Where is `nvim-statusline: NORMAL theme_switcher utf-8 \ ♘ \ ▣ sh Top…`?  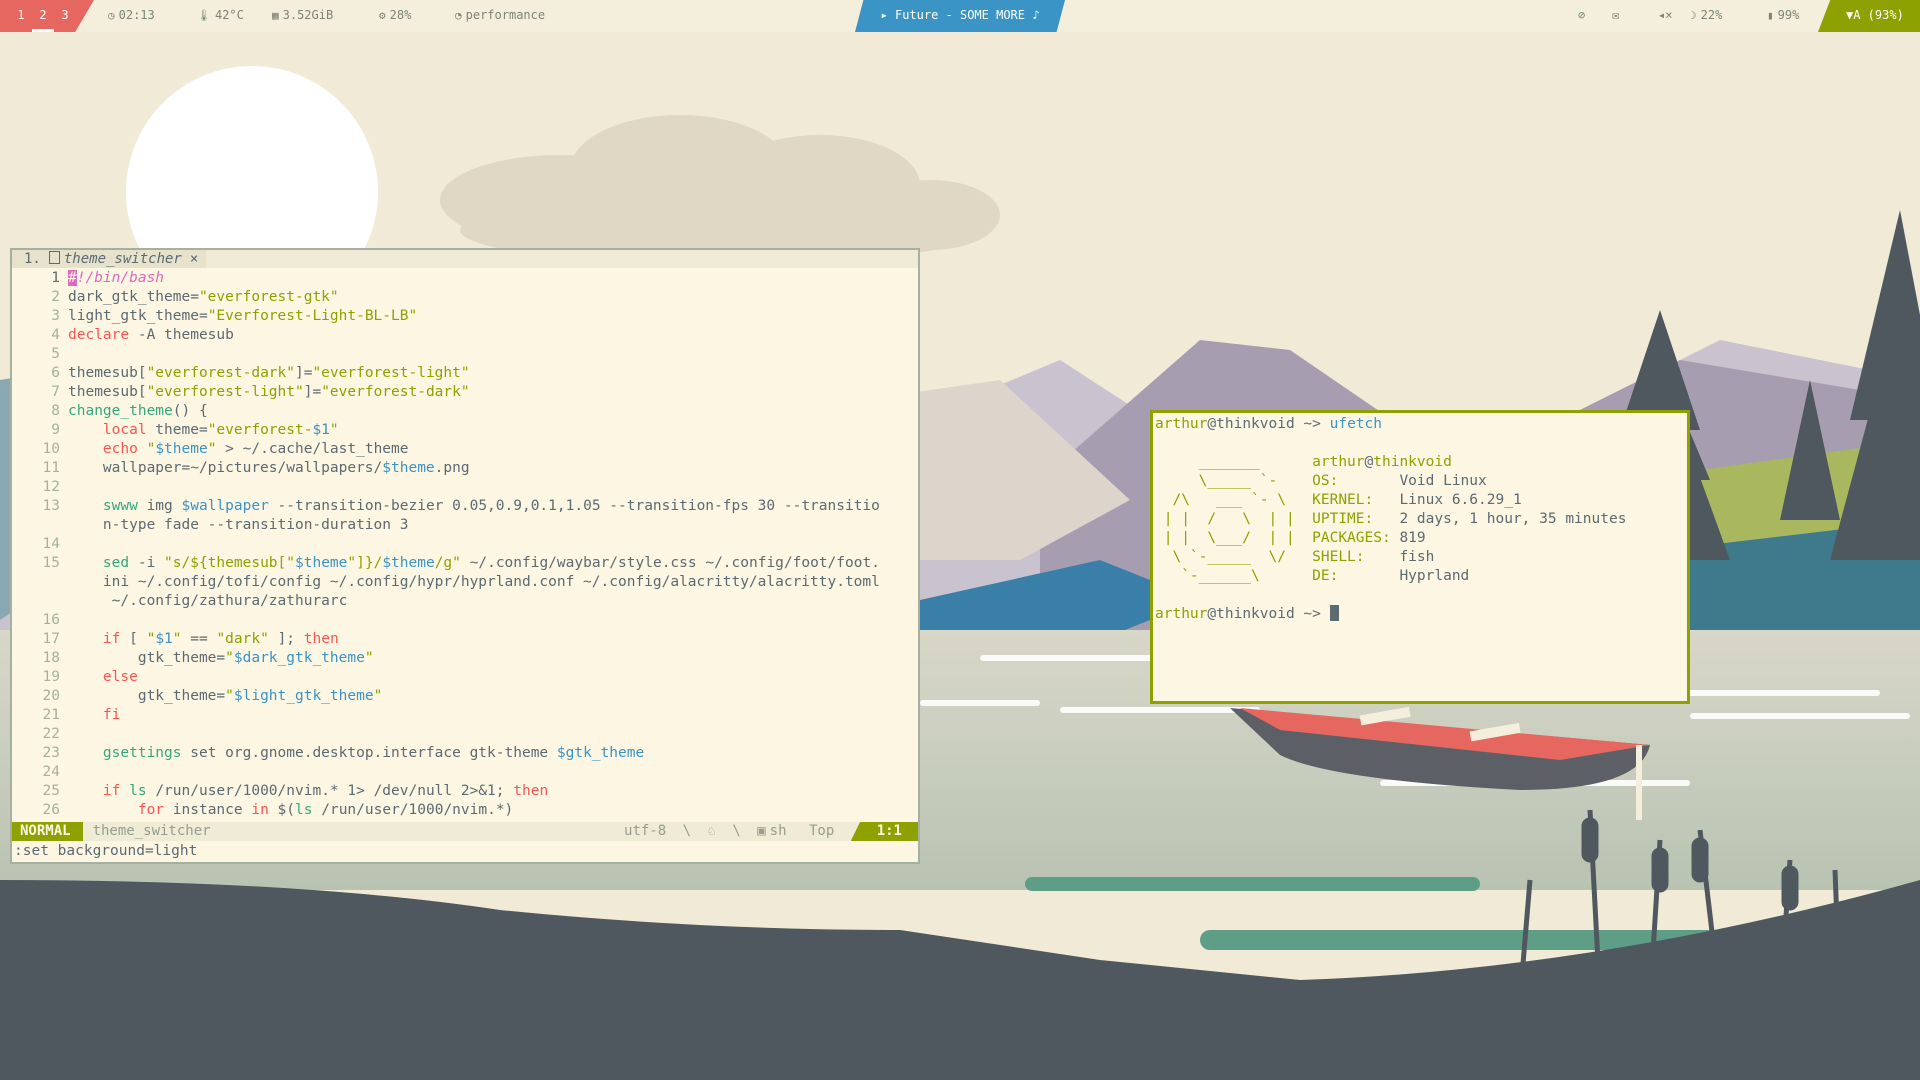 nvim-statusline: NORMAL theme_switcher utf-8 \ ♘ \ ▣ sh Top… is located at coordinates (465, 831).